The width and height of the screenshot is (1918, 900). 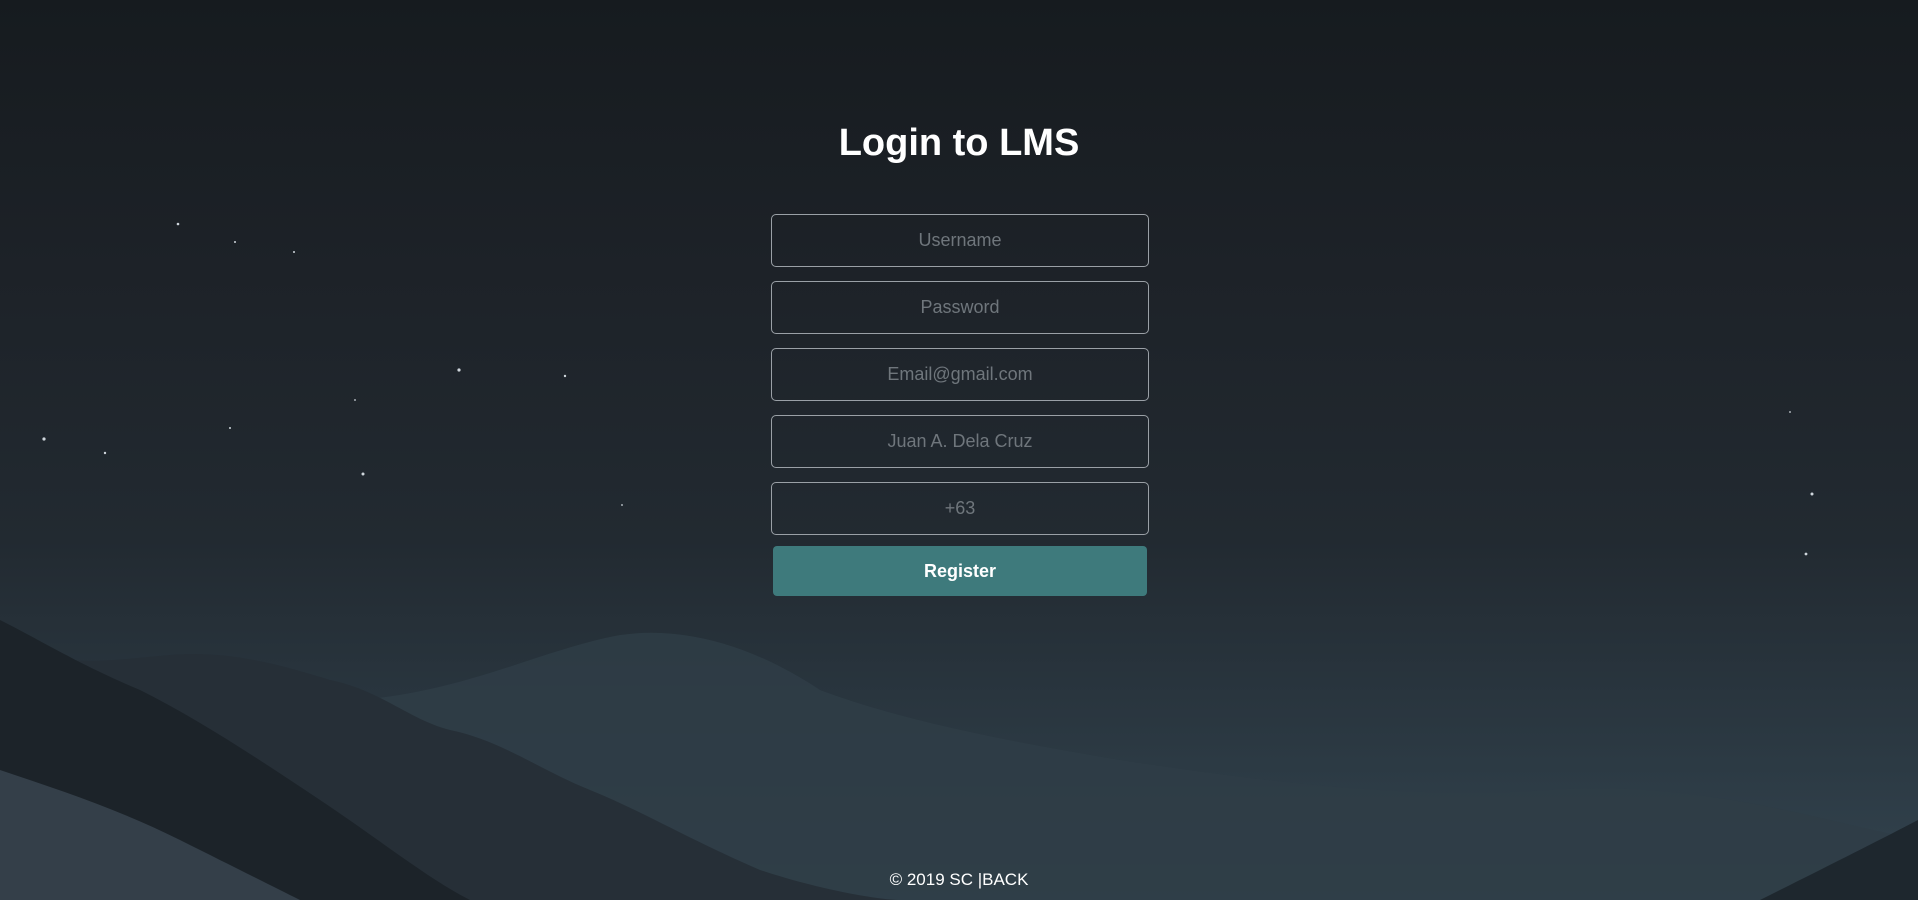 What do you see at coordinates (959, 143) in the screenshot?
I see `page-title: Login to LMS` at bounding box center [959, 143].